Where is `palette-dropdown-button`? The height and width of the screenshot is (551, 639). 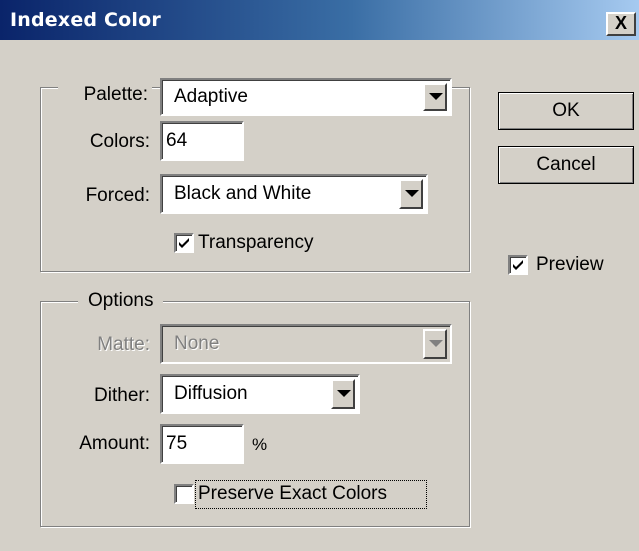 palette-dropdown-button is located at coordinates (435, 97).